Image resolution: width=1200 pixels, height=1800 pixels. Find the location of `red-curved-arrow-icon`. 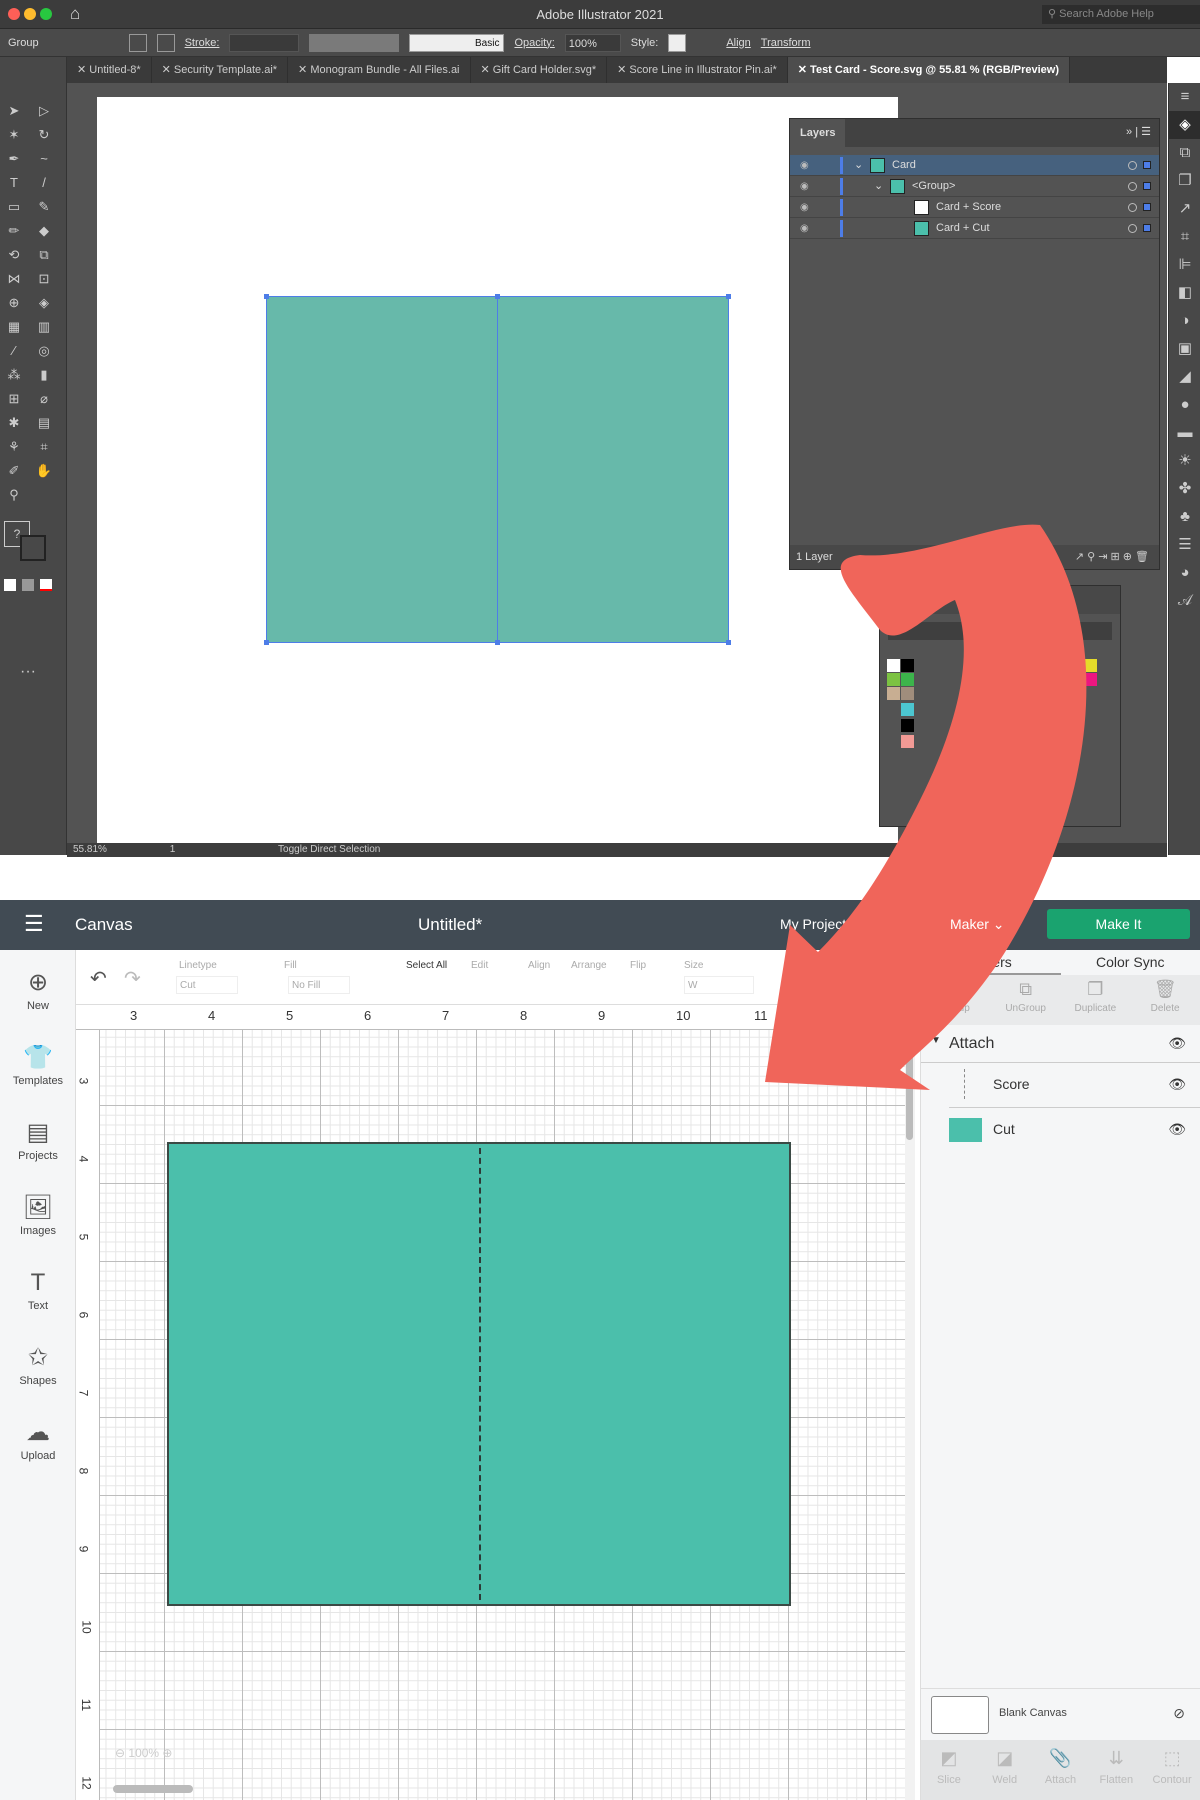

red-curved-arrow-icon is located at coordinates (926, 807).